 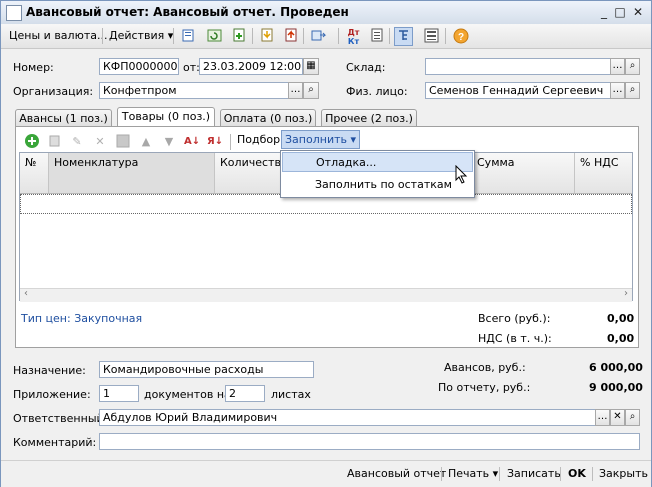 I want to click on sheets-label: листах, so click(x=291, y=394).